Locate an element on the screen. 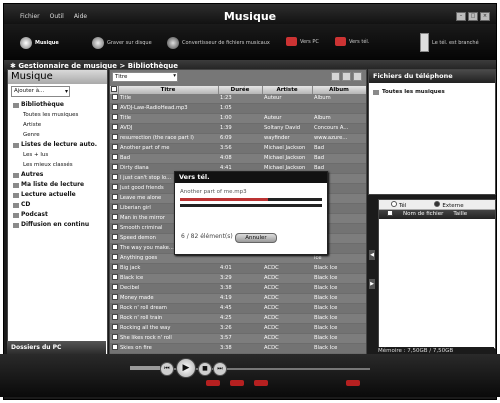 This screenshot has height=403, width=500. volume-slider is located at coordinates (145, 368).